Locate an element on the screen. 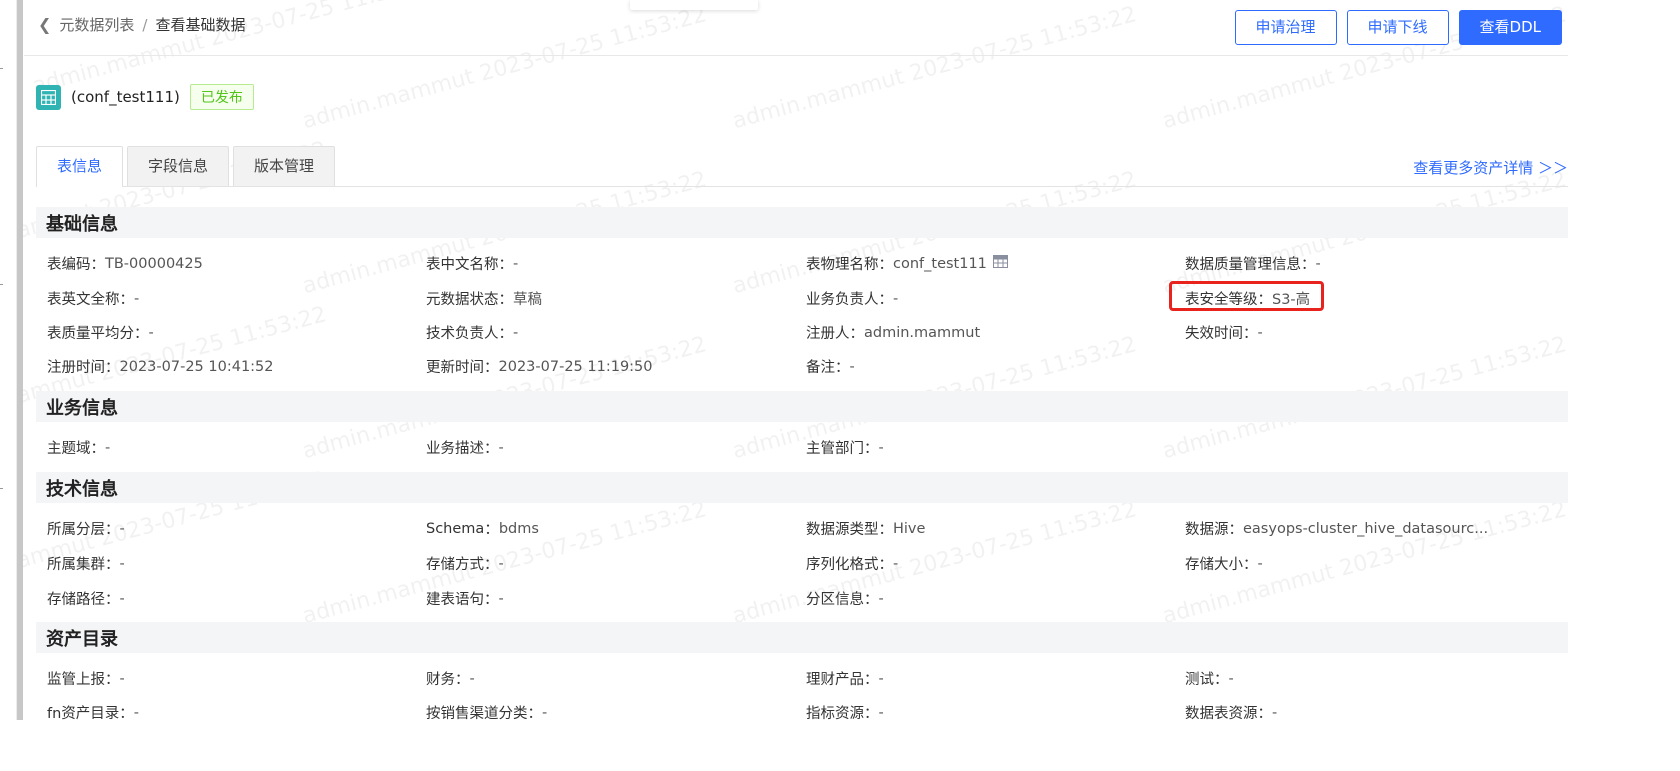 The width and height of the screenshot is (1680, 771). field-label: 理财产品 is located at coordinates (835, 680).